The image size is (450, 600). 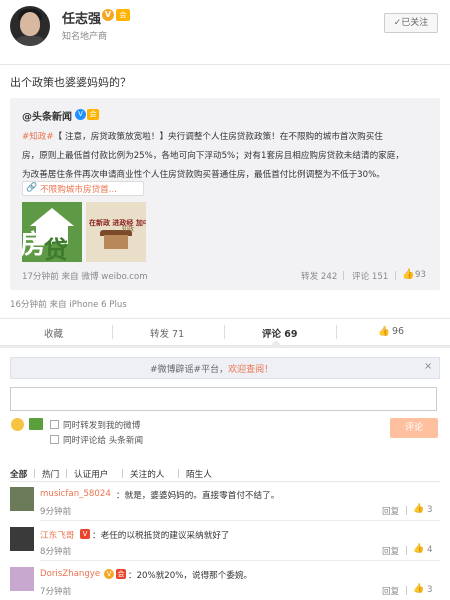 What do you see at coordinates (56, 512) in the screenshot?
I see `comment-time: 9分钟前` at bounding box center [56, 512].